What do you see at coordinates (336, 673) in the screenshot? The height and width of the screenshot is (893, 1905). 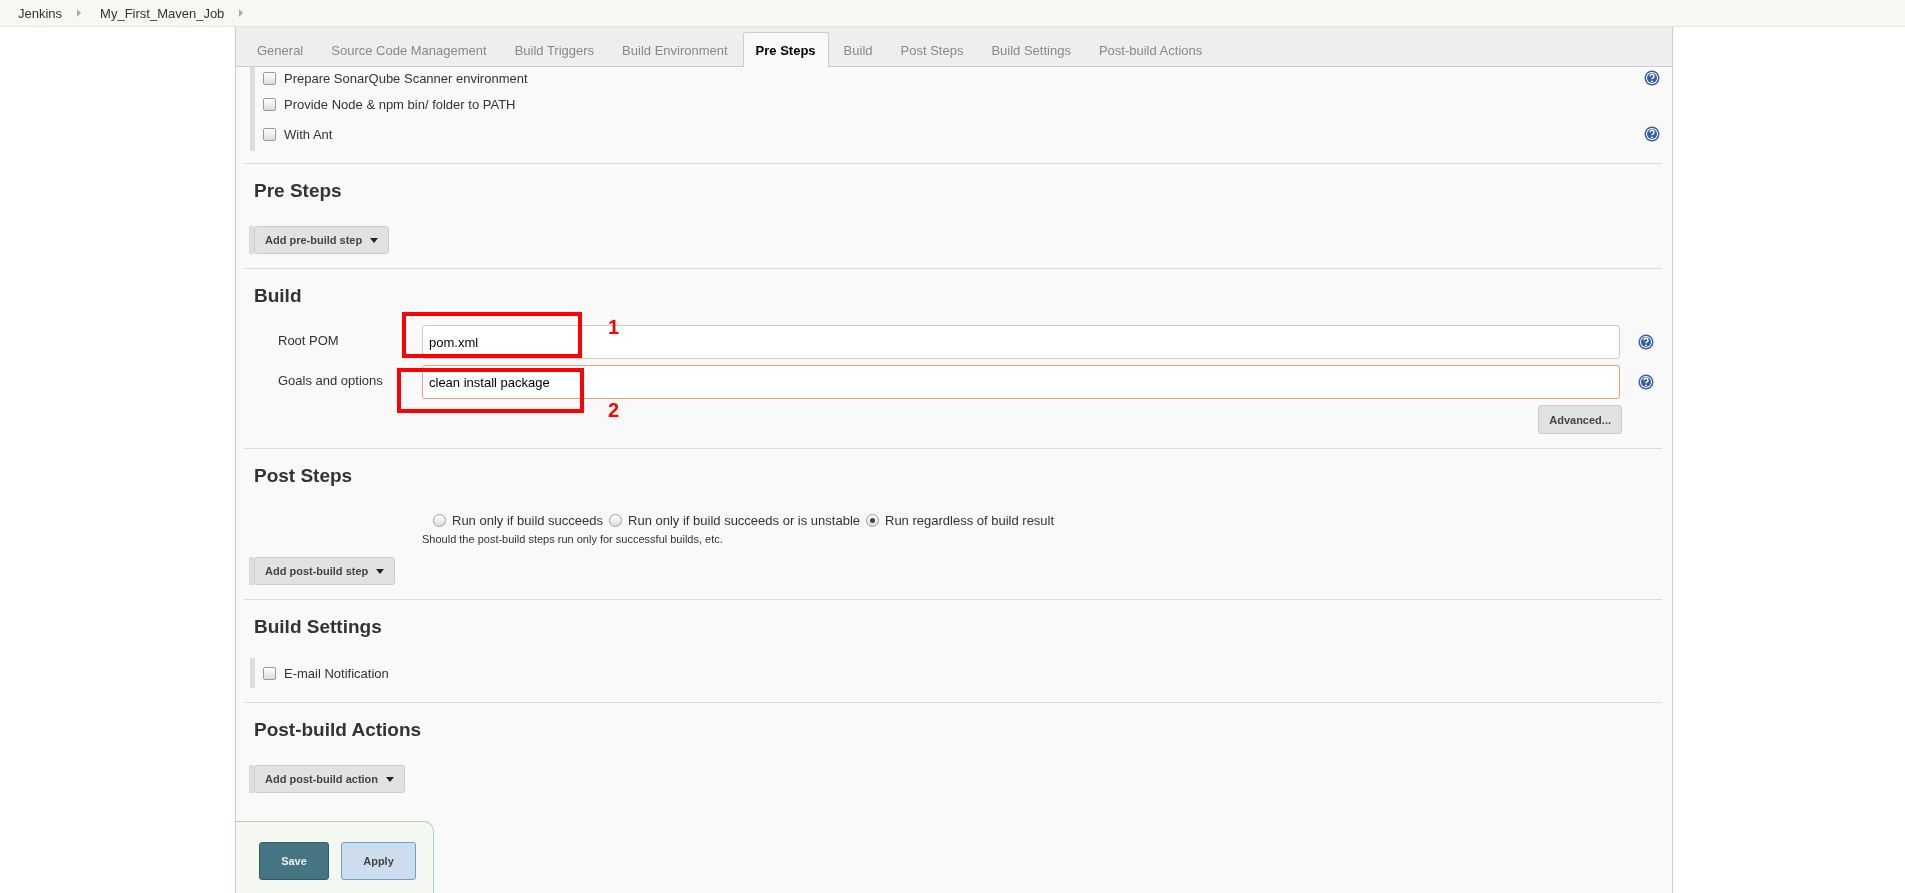 I see `checkbox-label: E-mail Notification` at bounding box center [336, 673].